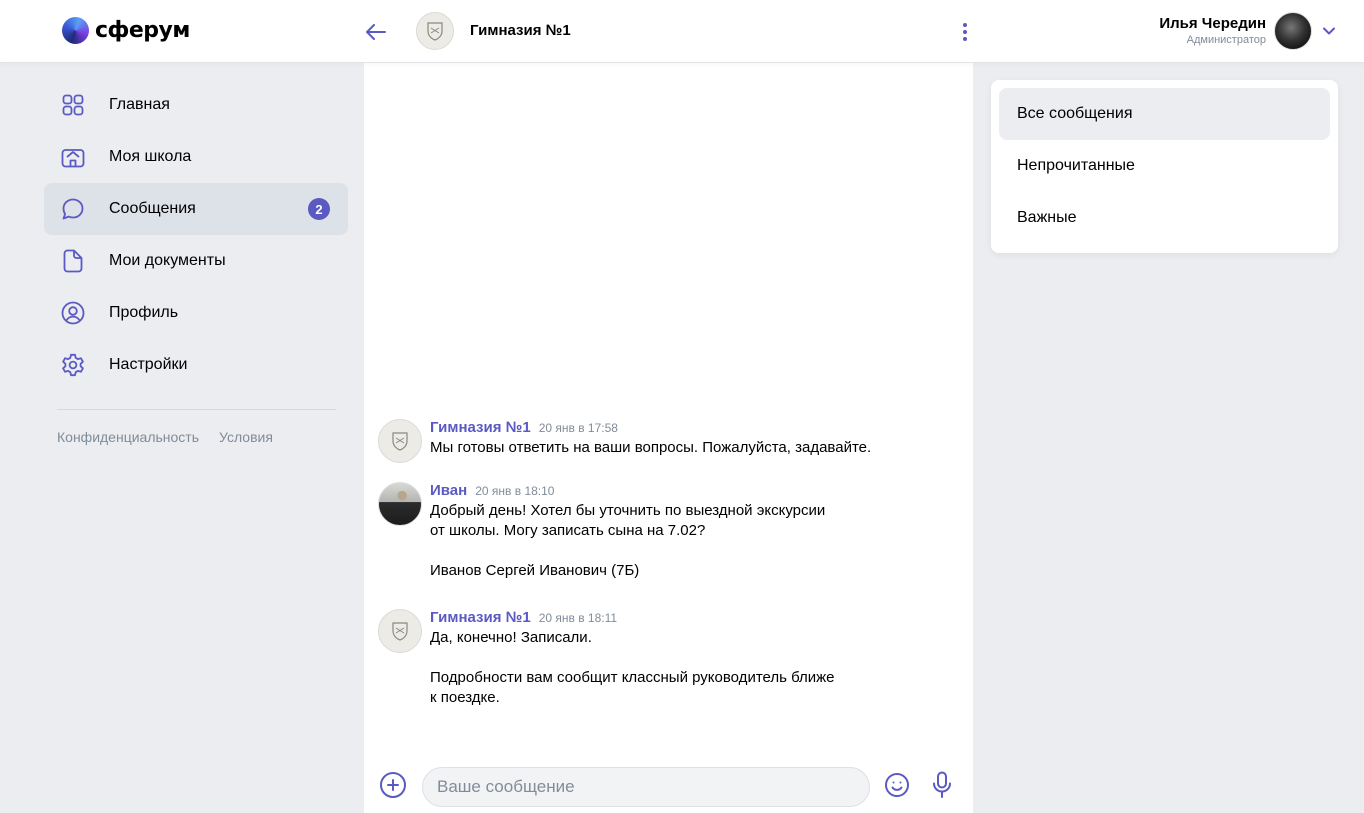 The width and height of the screenshot is (1364, 813). I want to click on sidebar-item-documents: Мои документы, so click(196, 261).